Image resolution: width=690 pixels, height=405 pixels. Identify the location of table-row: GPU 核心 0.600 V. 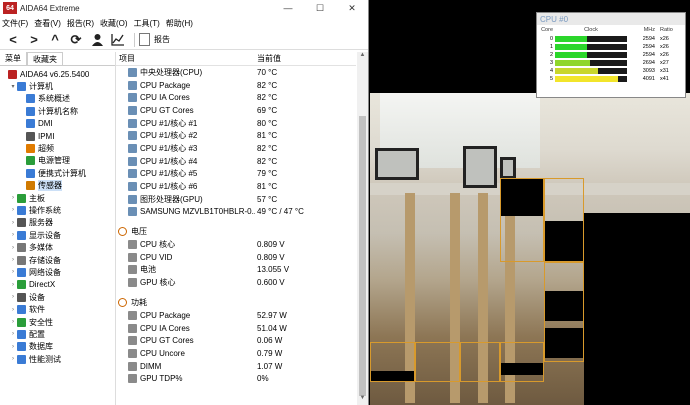
(236, 282).